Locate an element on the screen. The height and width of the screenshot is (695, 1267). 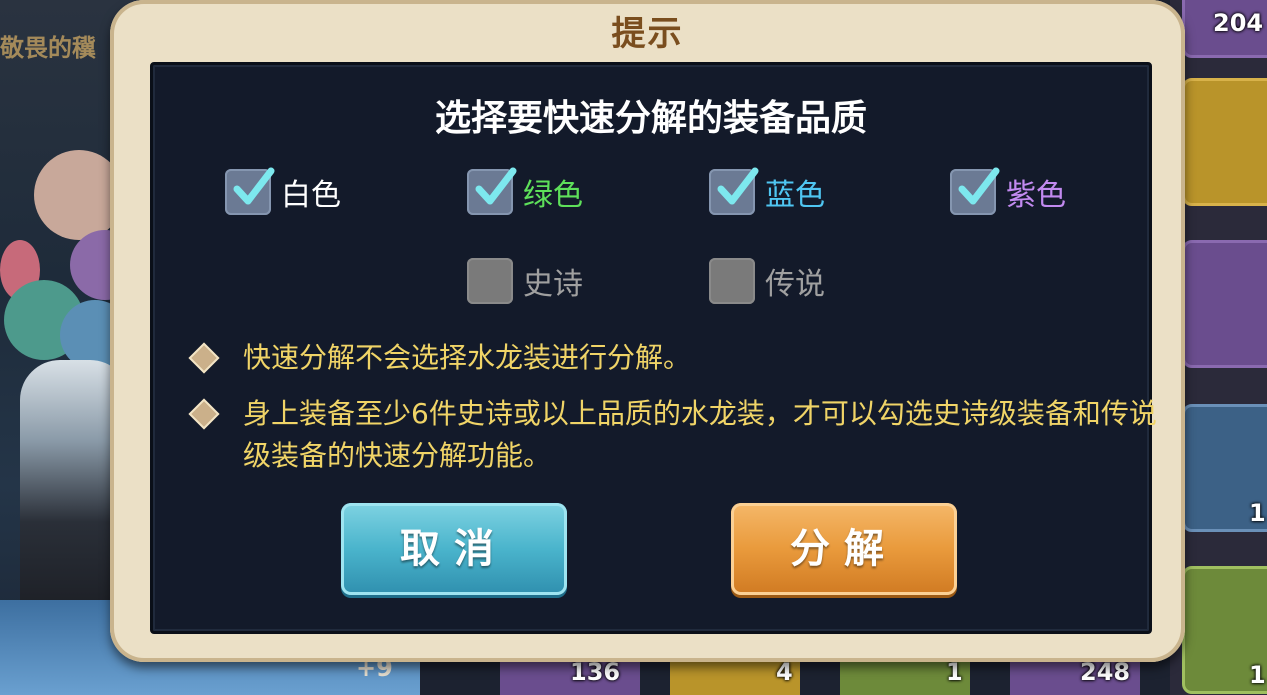
checkbox-green is located at coordinates (492, 191).